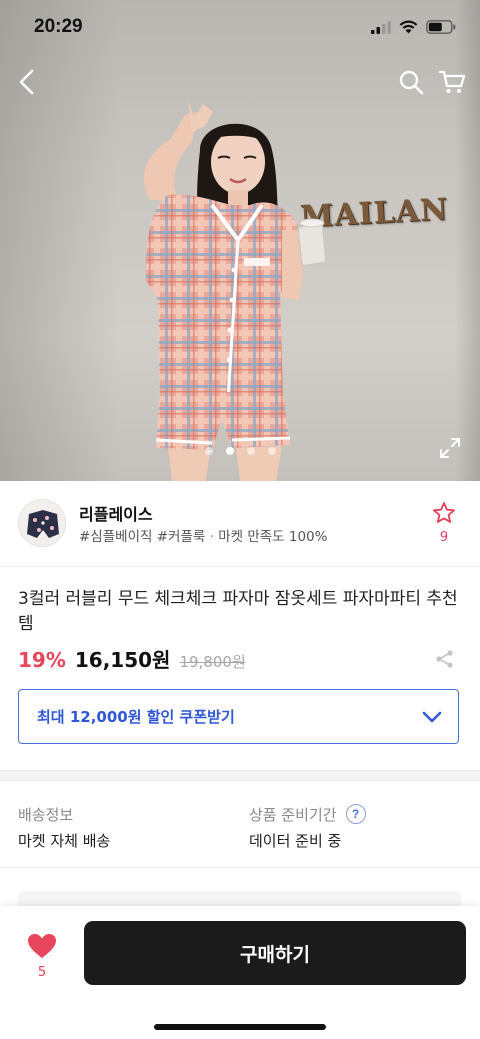 This screenshot has height=1039, width=480. I want to click on favorite-store-count: 9, so click(444, 537).